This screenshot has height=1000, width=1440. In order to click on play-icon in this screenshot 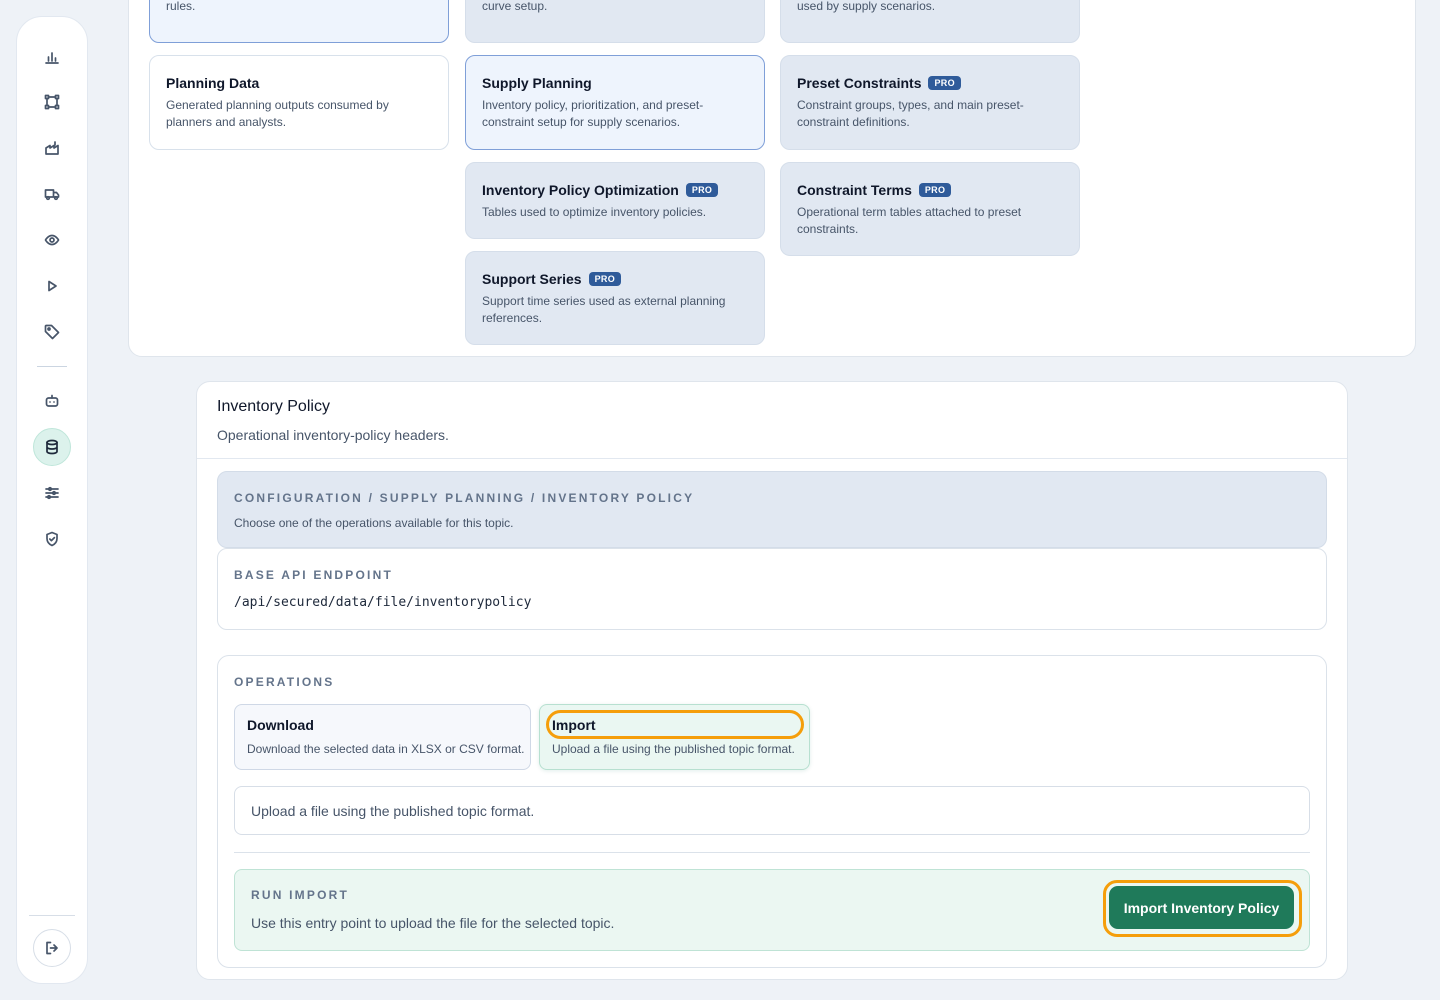, I will do `click(52, 286)`.